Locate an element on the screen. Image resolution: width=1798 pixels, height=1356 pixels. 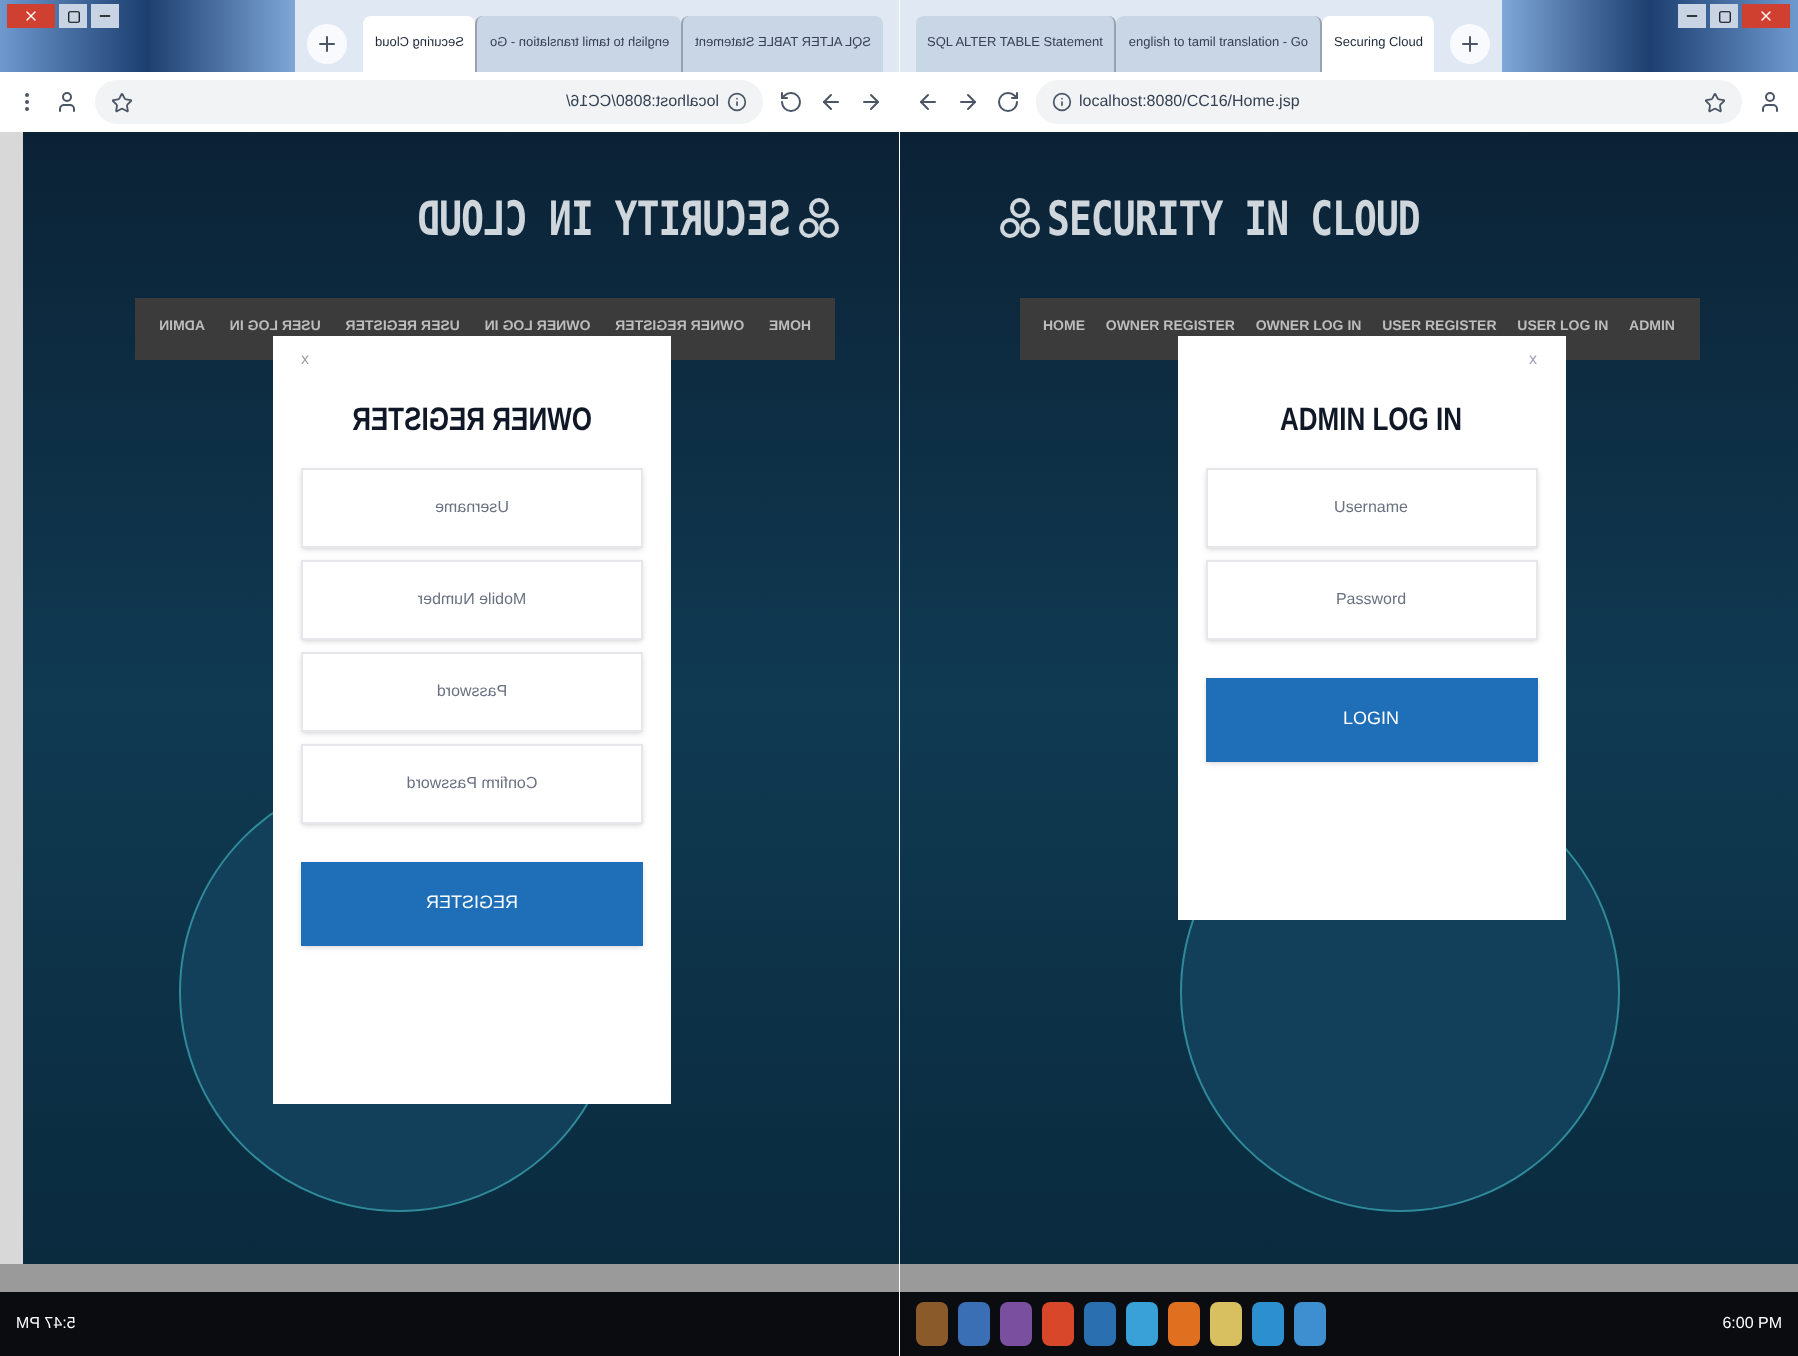
modal-title: OWNER REGISTER is located at coordinates (472, 420).